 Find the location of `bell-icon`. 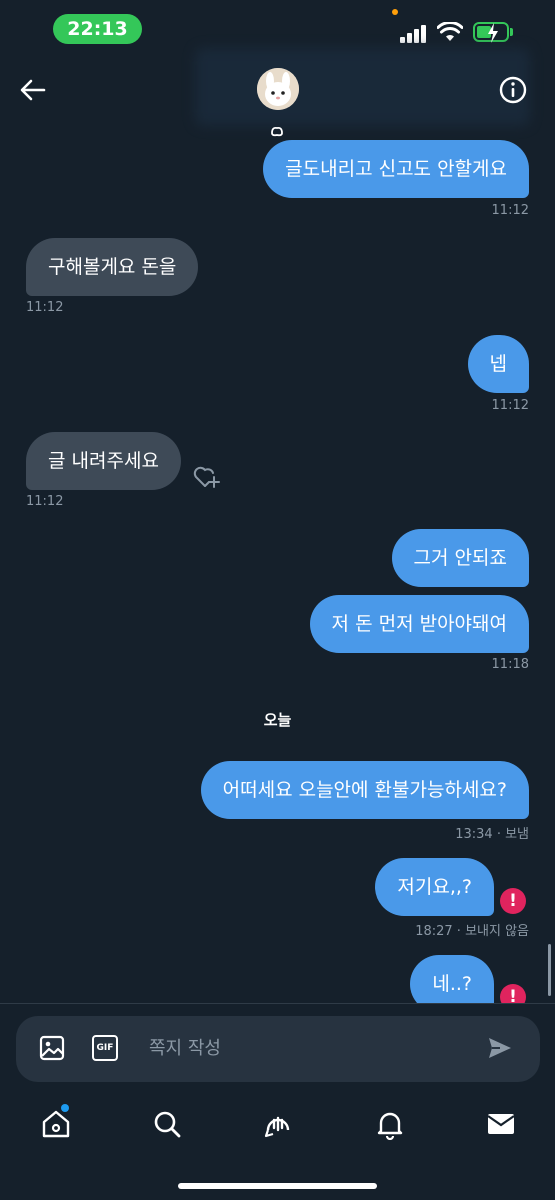

bell-icon is located at coordinates (390, 1124).